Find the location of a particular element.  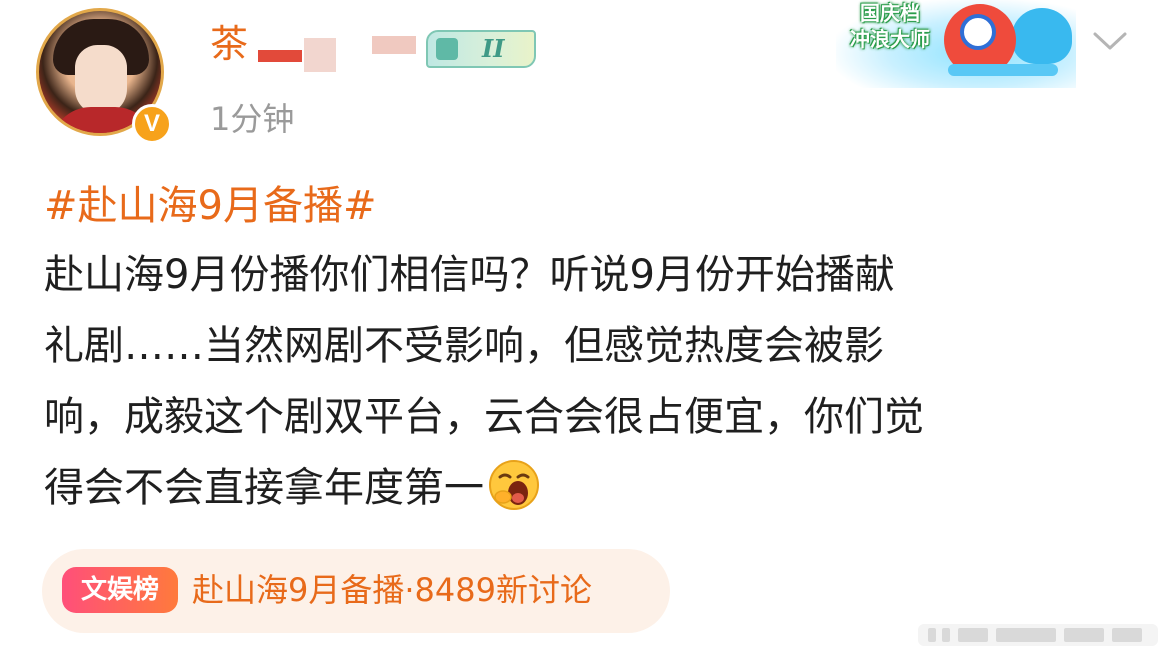

trending-topic-card: 文娱榜 赴山海9月备播·8489新讨论 is located at coordinates (356, 591).